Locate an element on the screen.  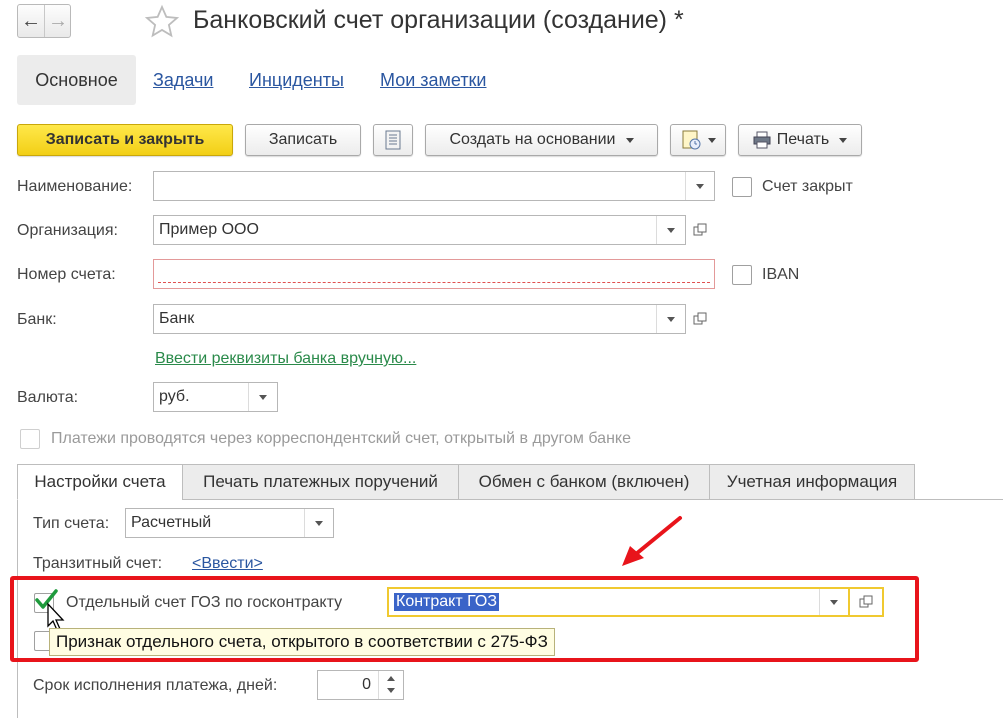
name-field is located at coordinates (434, 186).